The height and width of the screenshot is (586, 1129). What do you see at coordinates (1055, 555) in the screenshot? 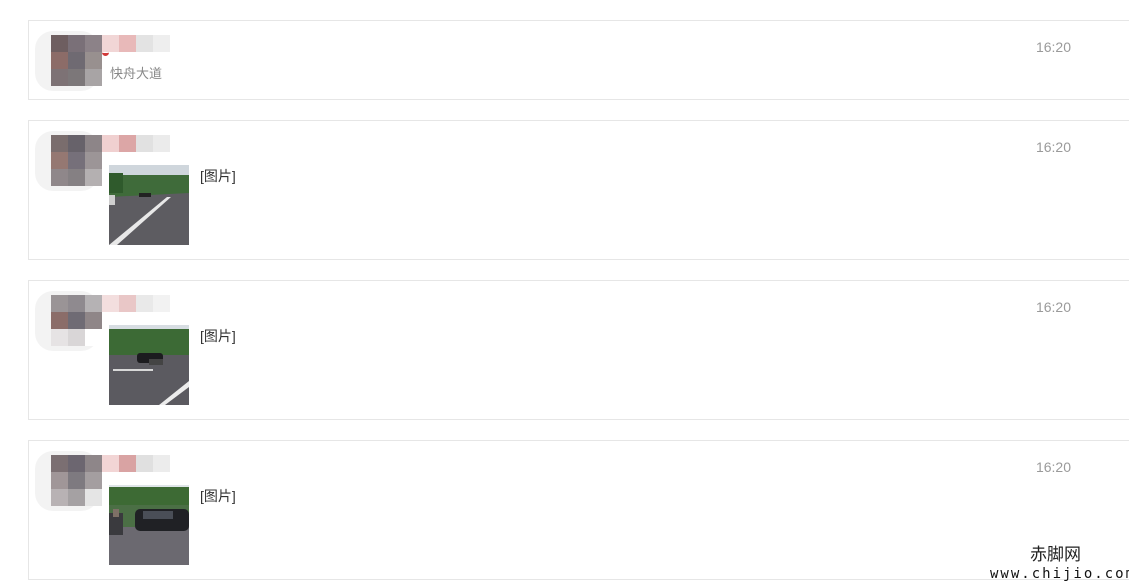
I see `watermark-site-name: 赤脚网` at bounding box center [1055, 555].